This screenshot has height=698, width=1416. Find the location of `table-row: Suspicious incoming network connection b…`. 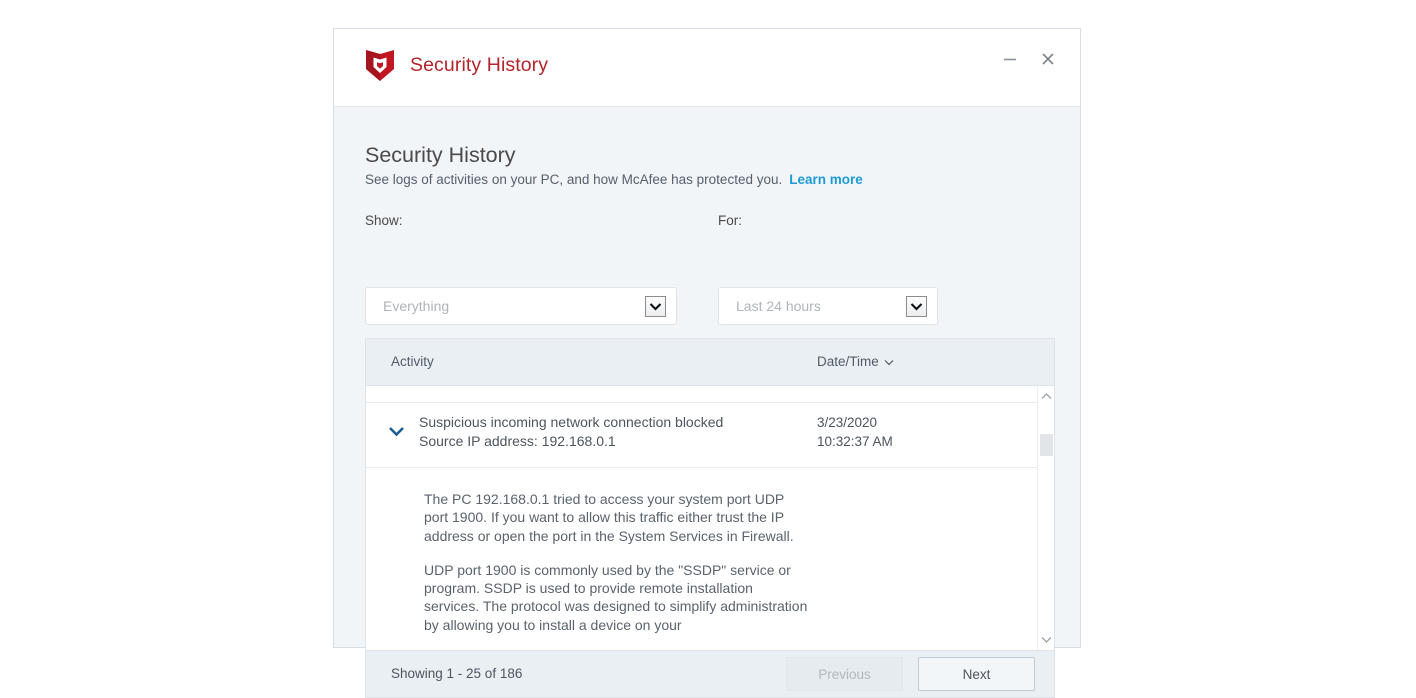

table-row: Suspicious incoming network connection b… is located at coordinates (710, 435).